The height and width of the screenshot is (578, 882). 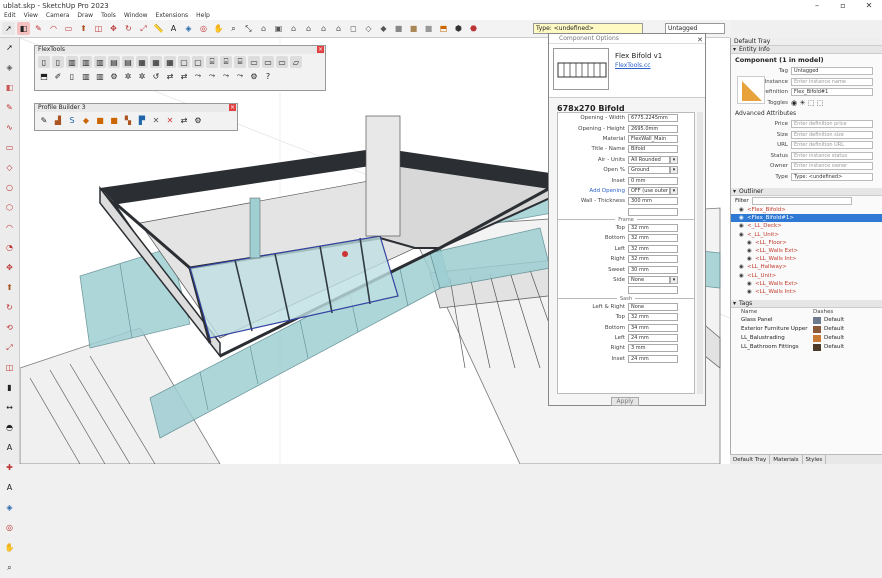 What do you see at coordinates (9, 247) in the screenshot?
I see `pie-tool-icon: ◔` at bounding box center [9, 247].